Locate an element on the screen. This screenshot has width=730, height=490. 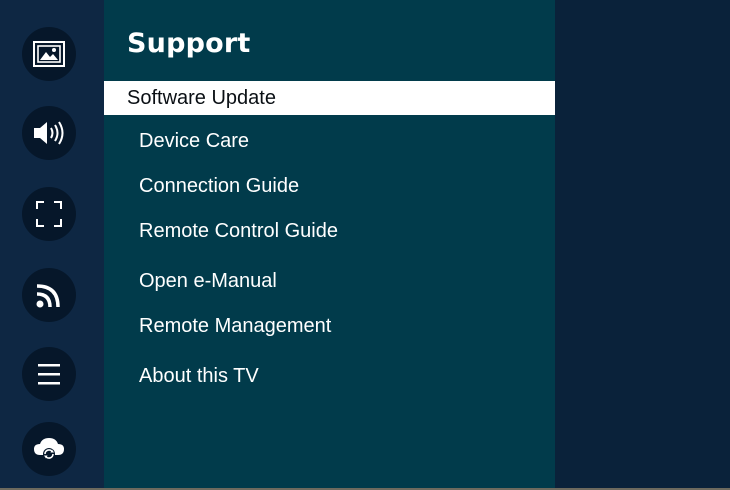
picture-icon is located at coordinates (49, 54).